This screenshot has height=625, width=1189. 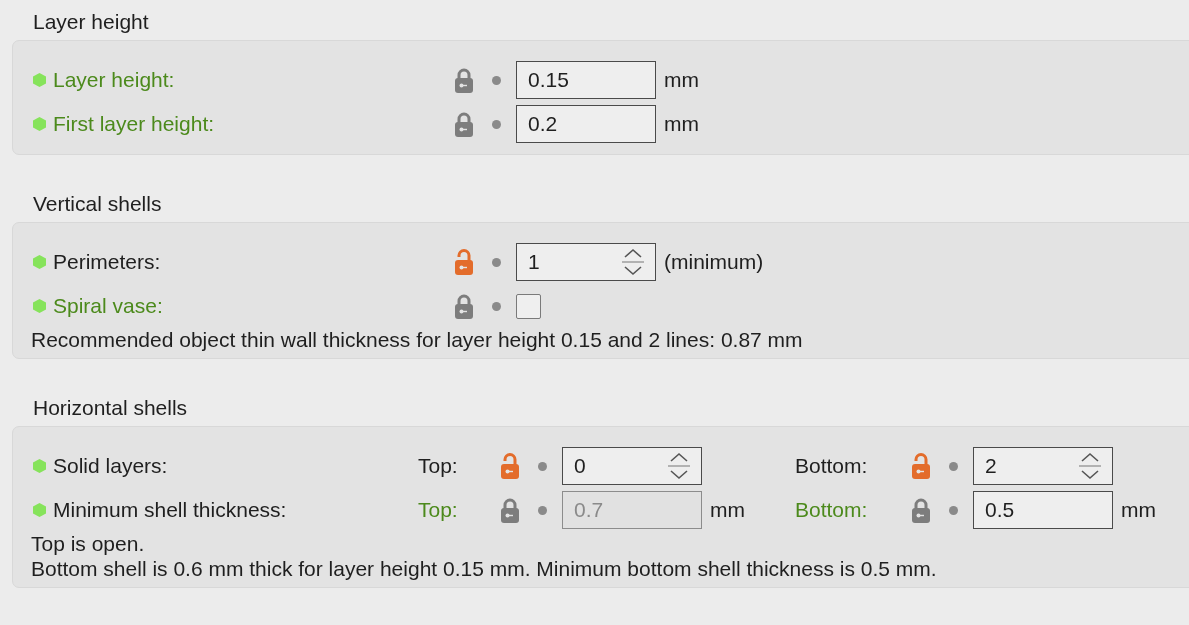 I want to click on setting-label: Solid layers:, so click(x=110, y=466).